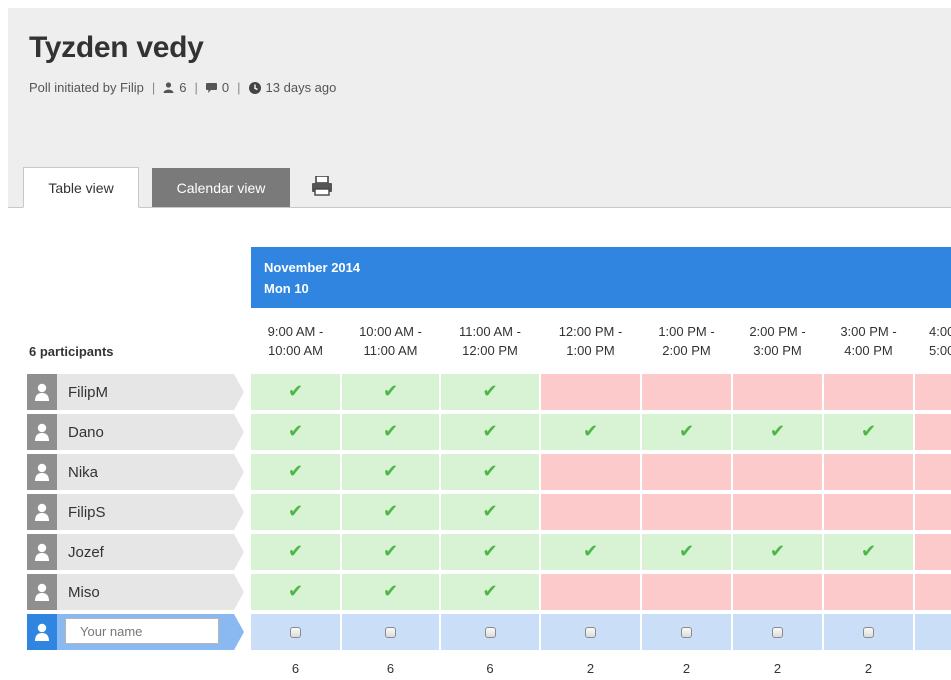  Describe the element at coordinates (686, 350) in the screenshot. I see `time-slot-end: 2:00 PM` at that location.